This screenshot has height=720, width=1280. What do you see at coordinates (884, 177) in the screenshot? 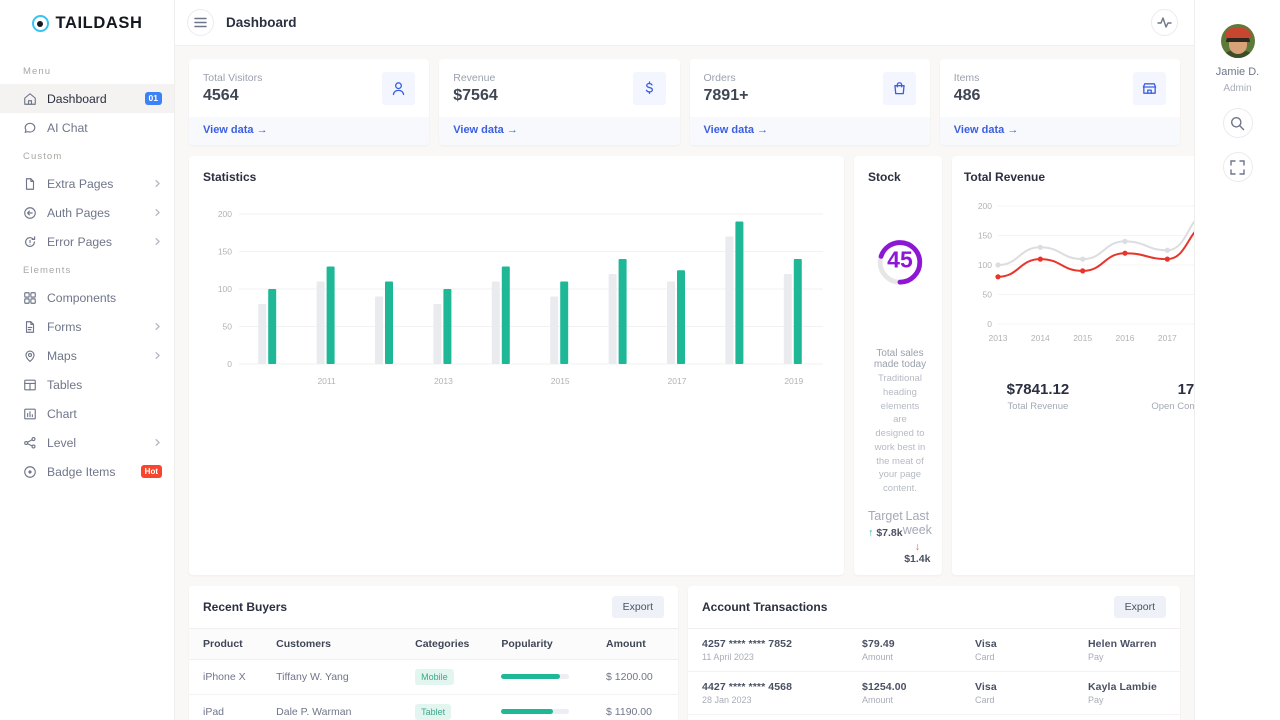
I see `stock-title: Stock` at bounding box center [884, 177].